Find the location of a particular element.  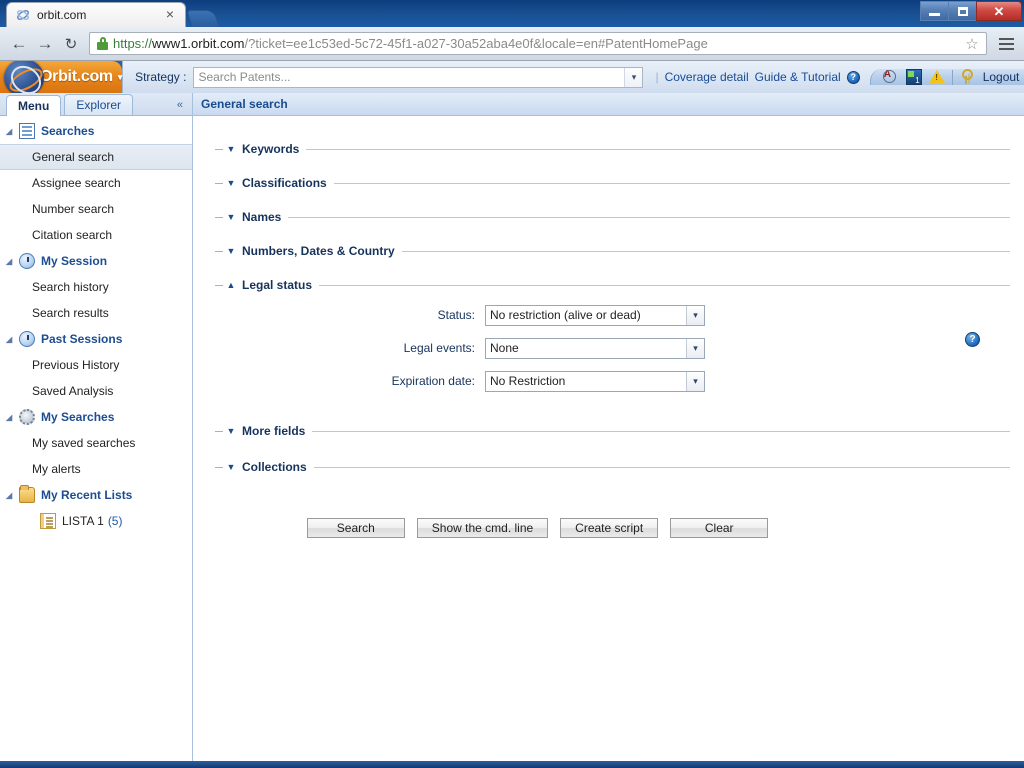

url-host: www1.orbit.com is located at coordinates (198, 43).